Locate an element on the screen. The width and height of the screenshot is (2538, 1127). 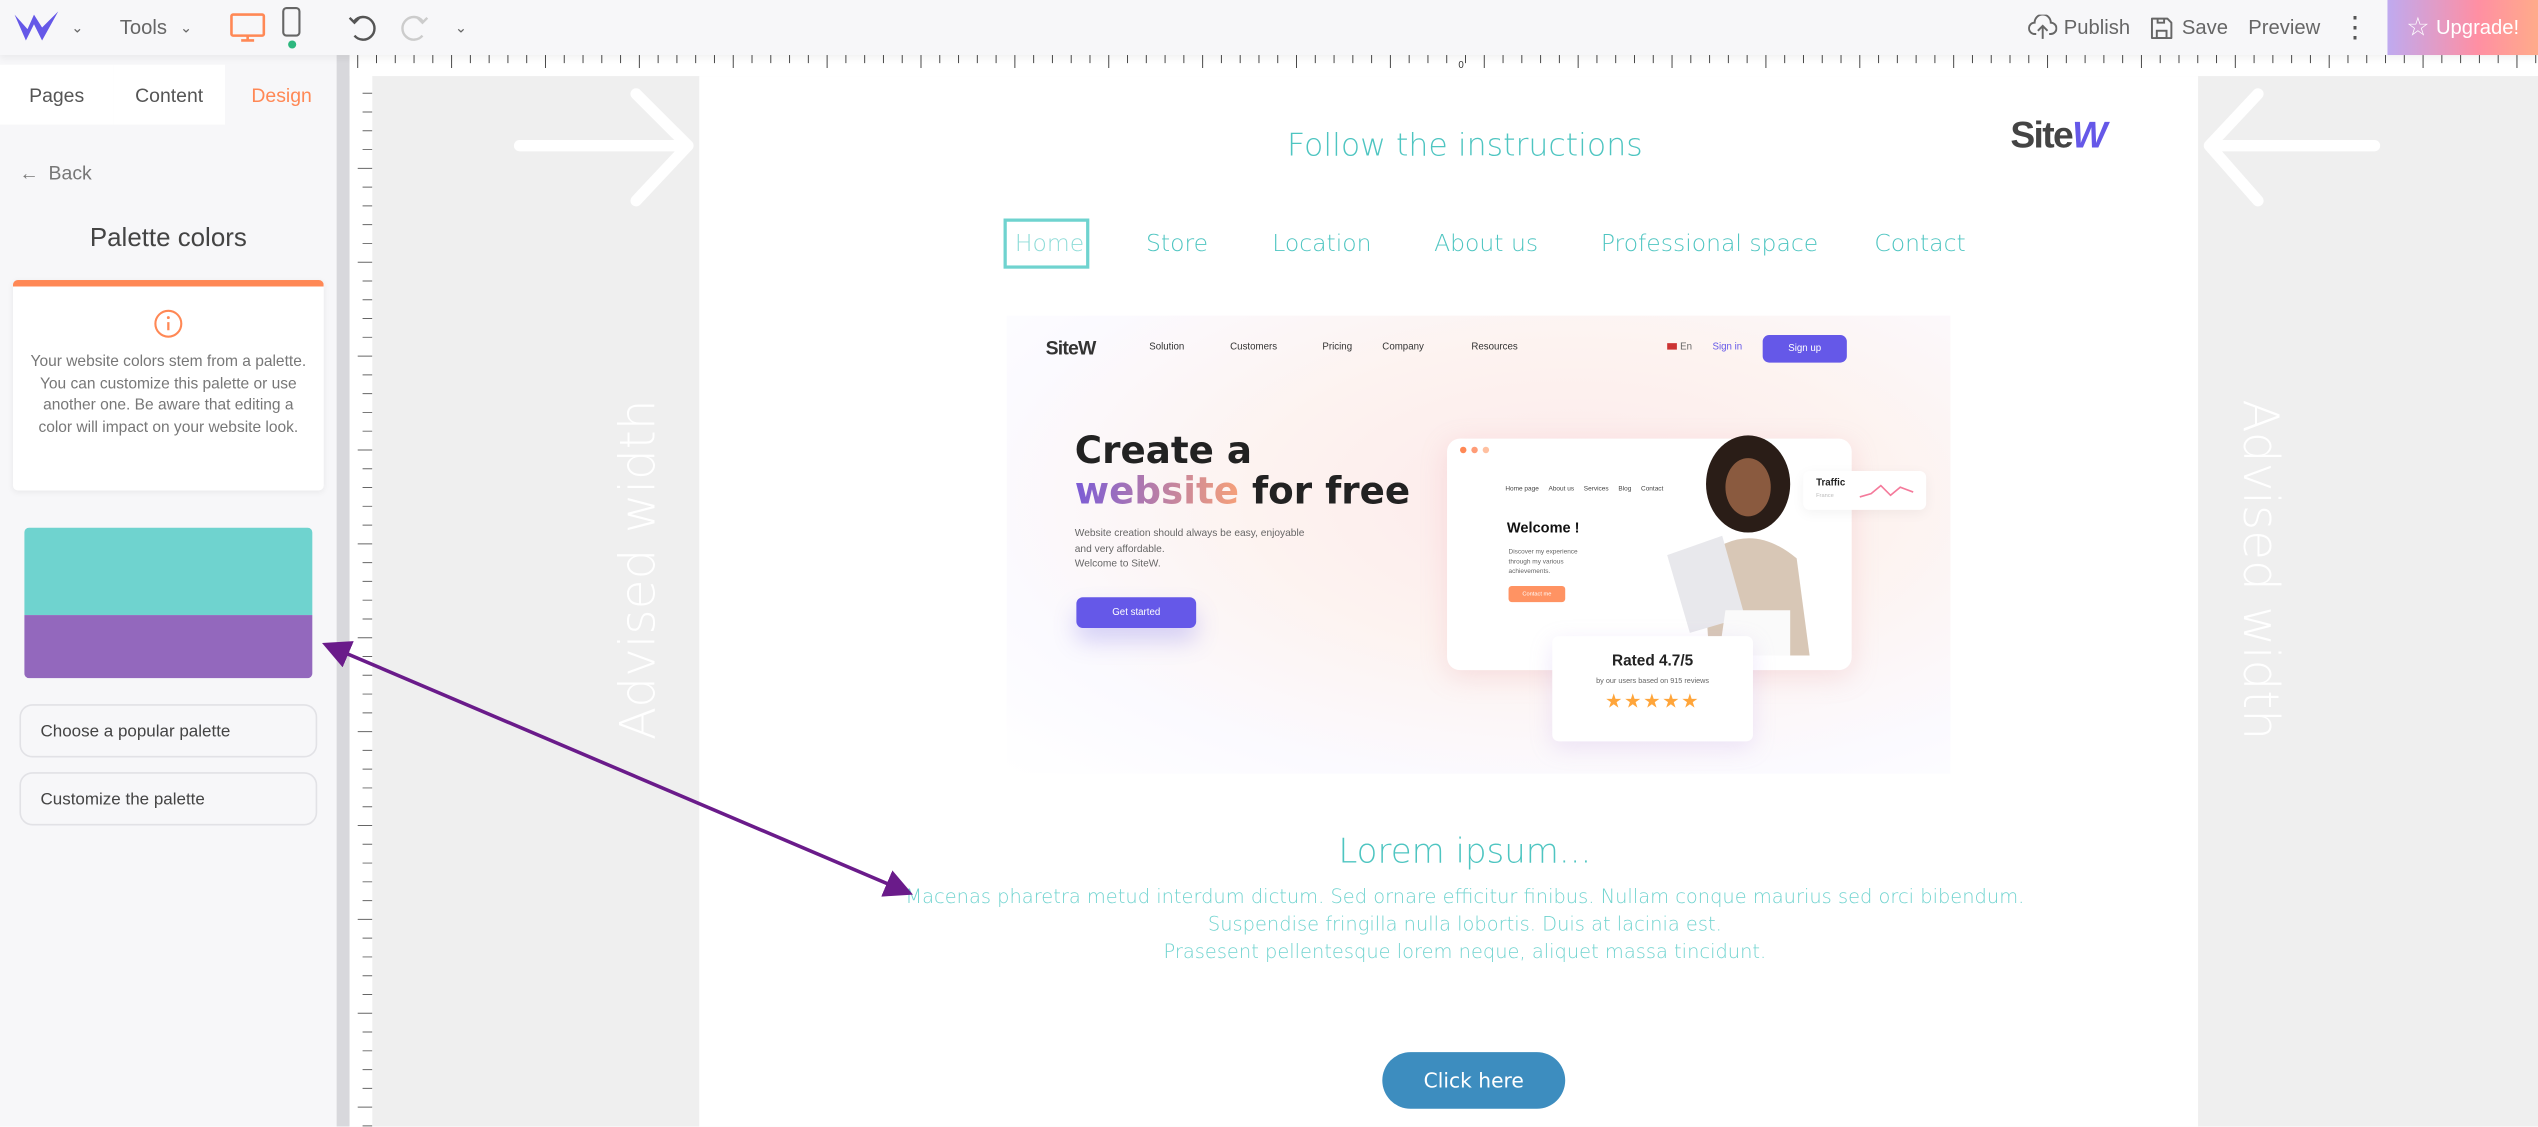
hero-cta: Get started is located at coordinates (1136, 613).